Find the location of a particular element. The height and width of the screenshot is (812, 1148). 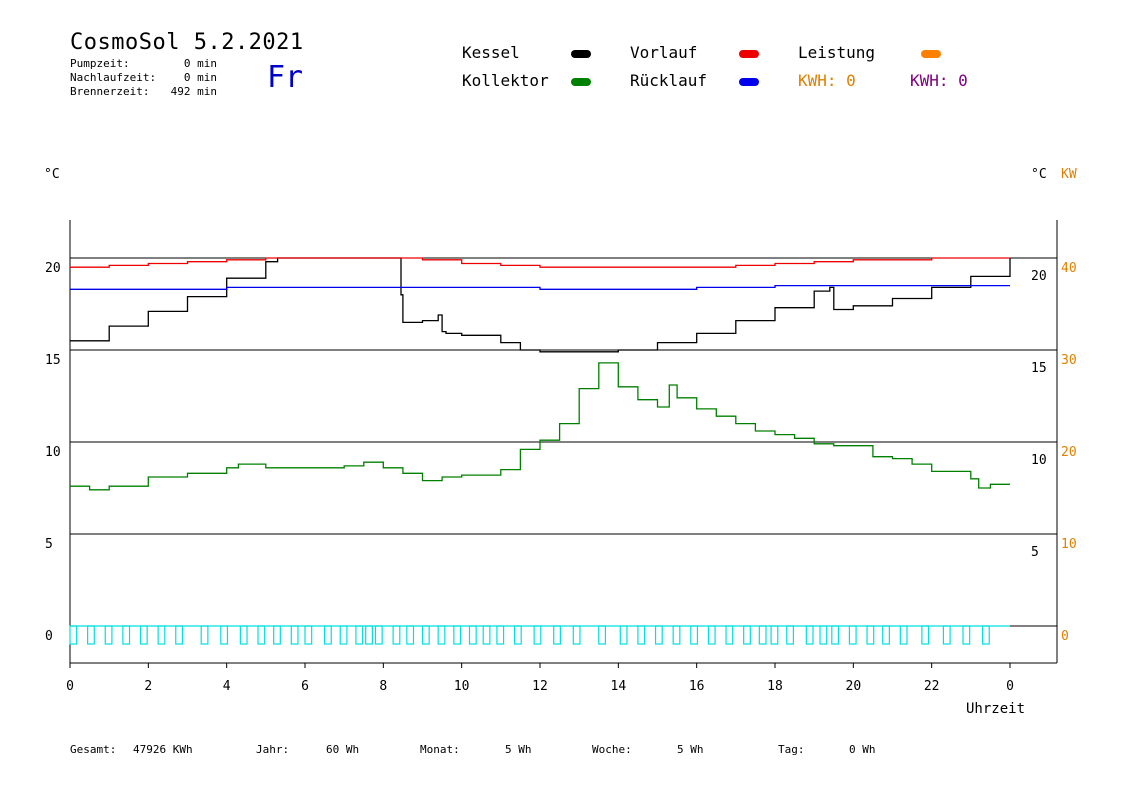

x-tick-label: 12 is located at coordinates (540, 686).